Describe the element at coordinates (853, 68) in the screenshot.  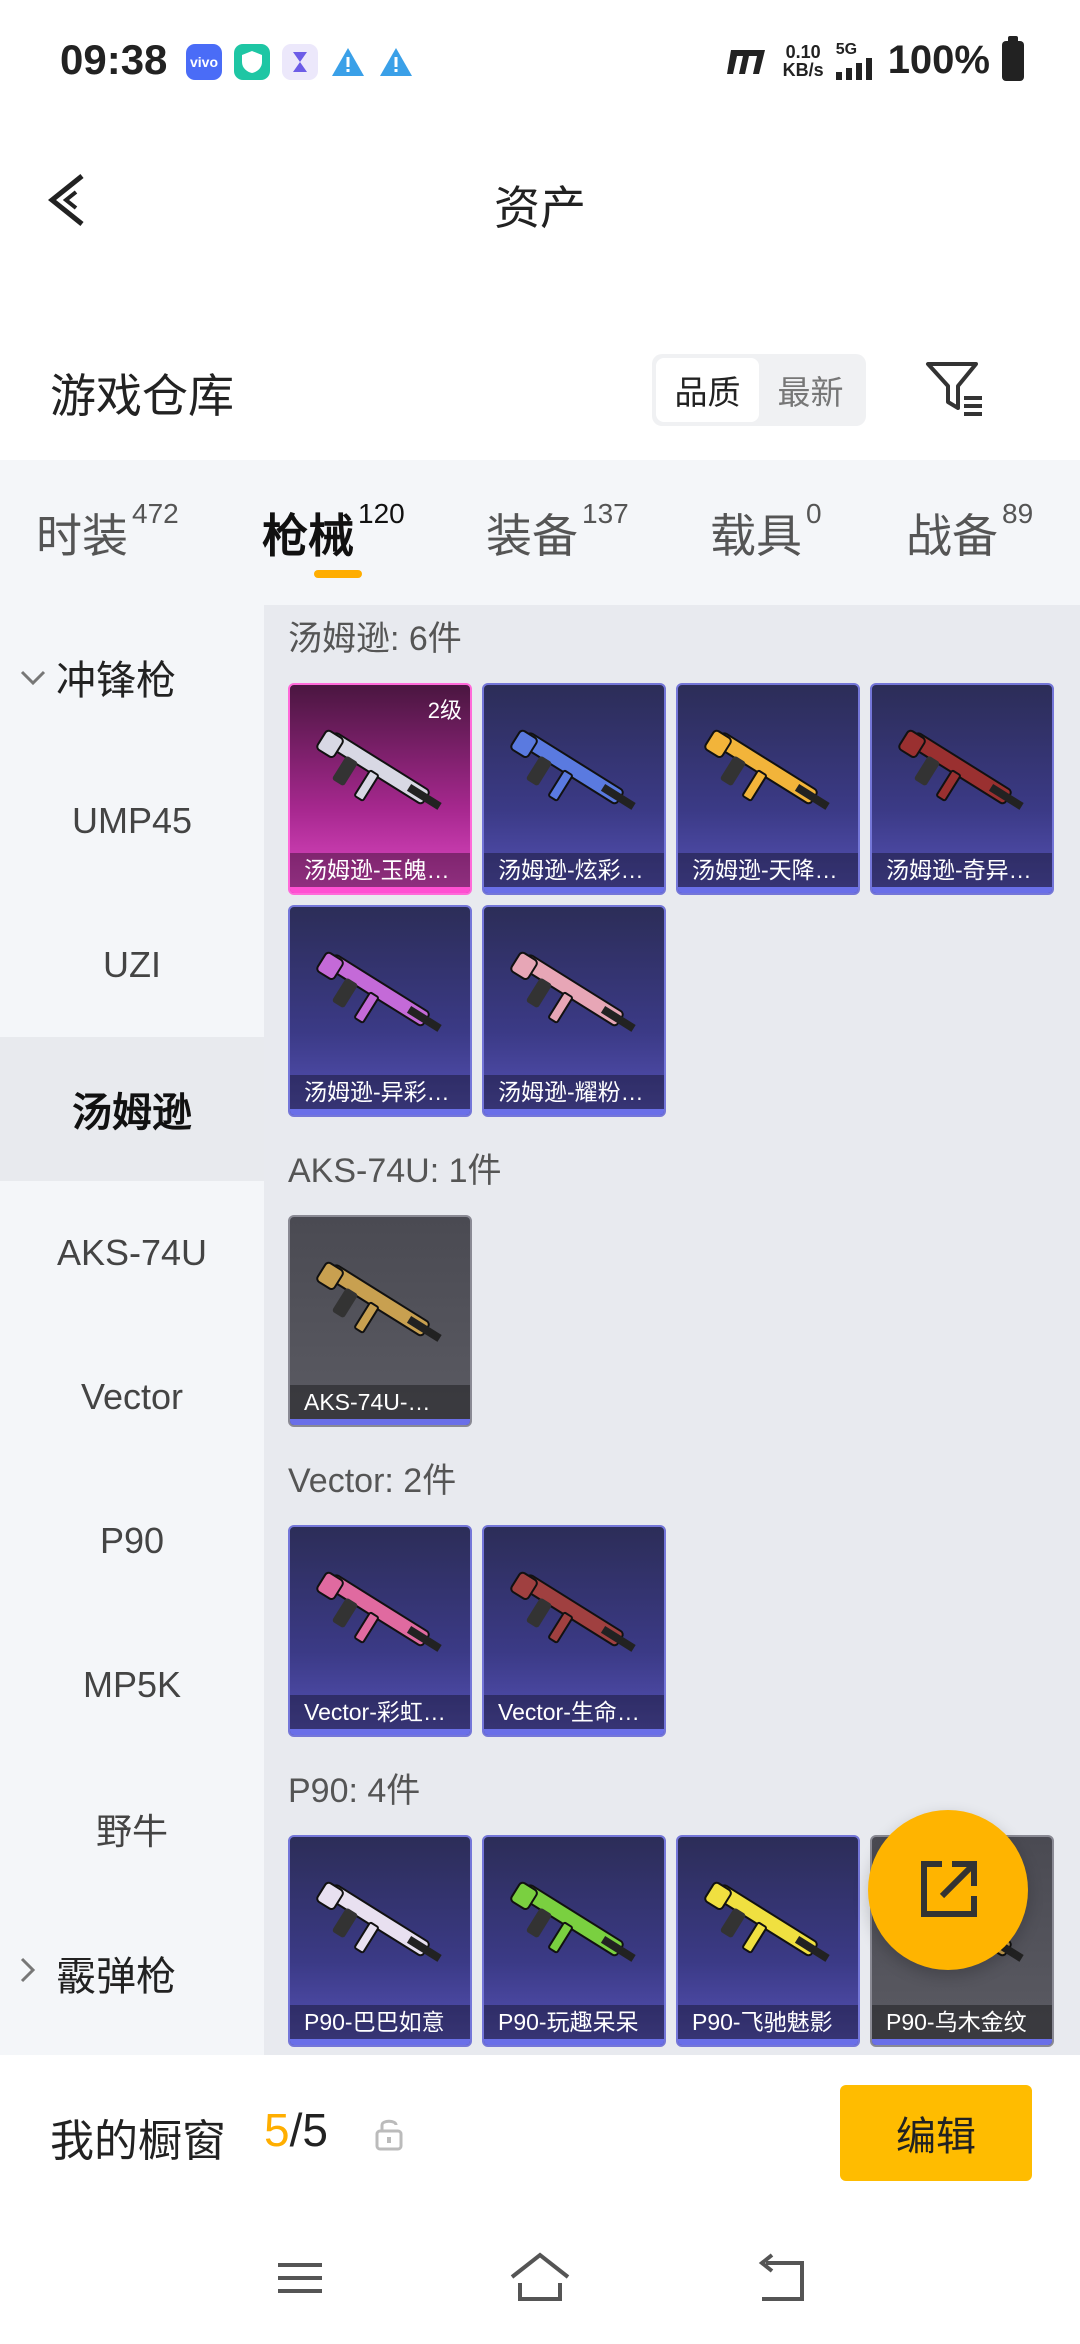
I see `signal-bars-icon` at that location.